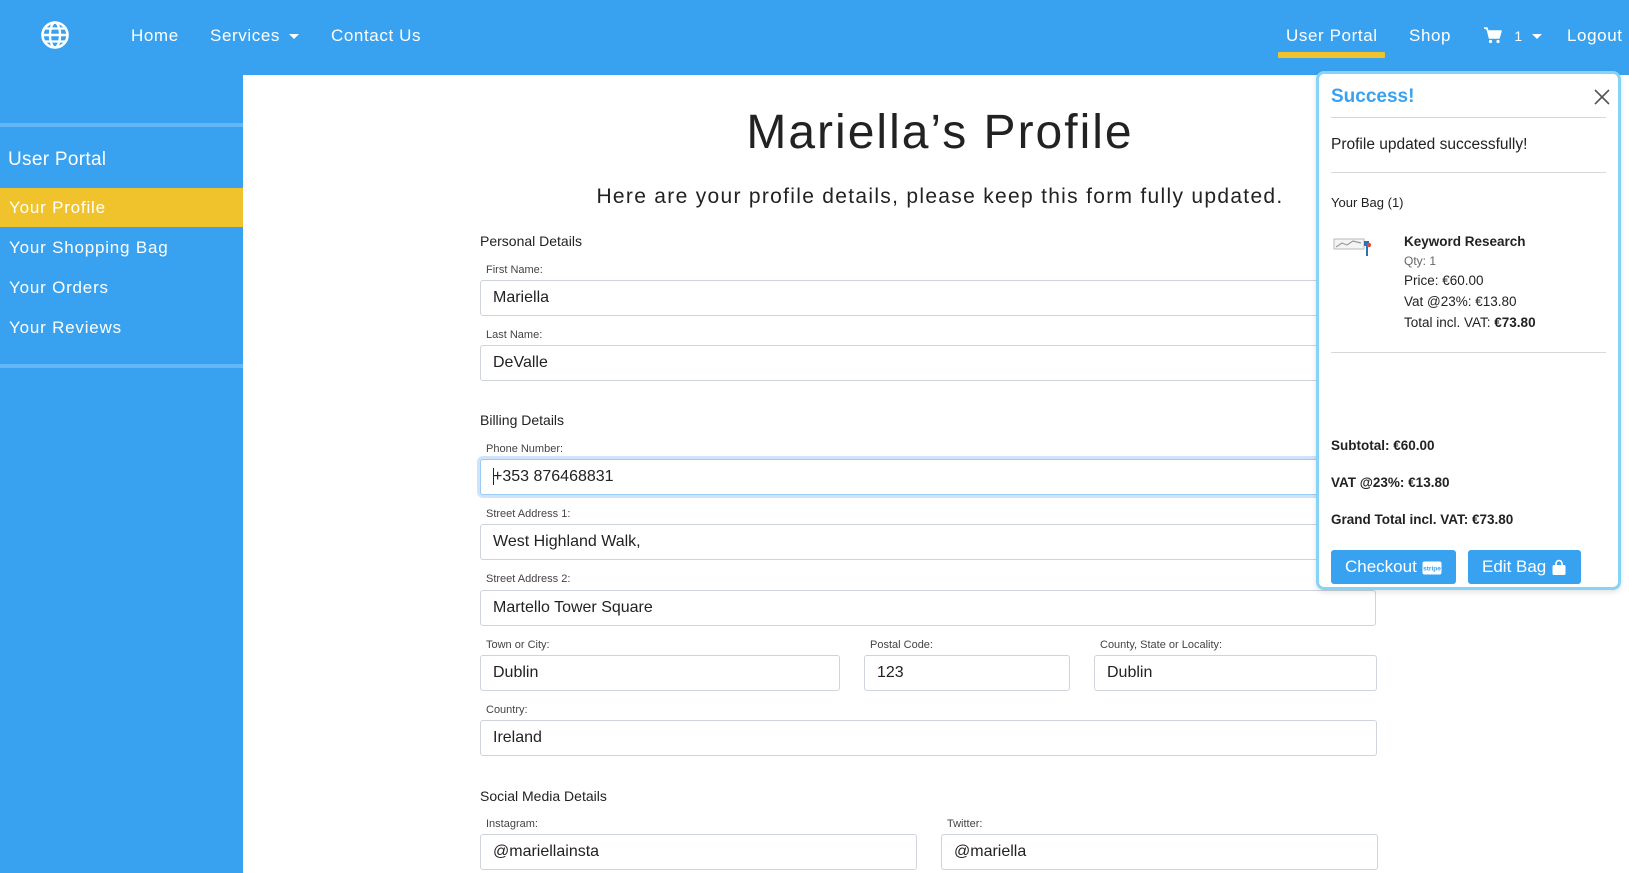 The height and width of the screenshot is (873, 1629). I want to click on last-name-field, so click(928, 363).